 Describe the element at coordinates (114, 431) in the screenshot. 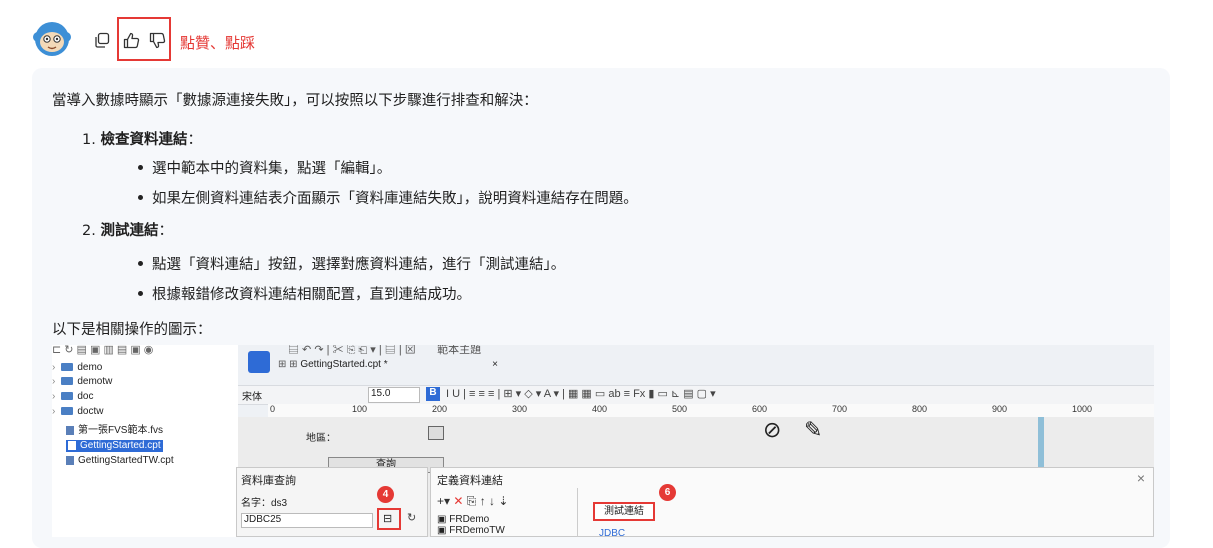

I see `tree-file: 第一張FVS範本.fvs` at that location.